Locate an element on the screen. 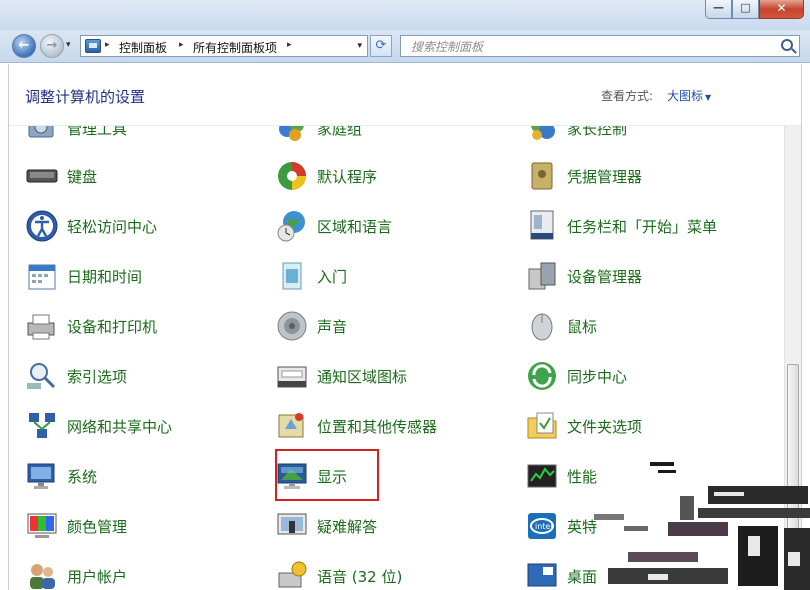 This screenshot has height=590, width=810. minimize-button: — is located at coordinates (718, 9).